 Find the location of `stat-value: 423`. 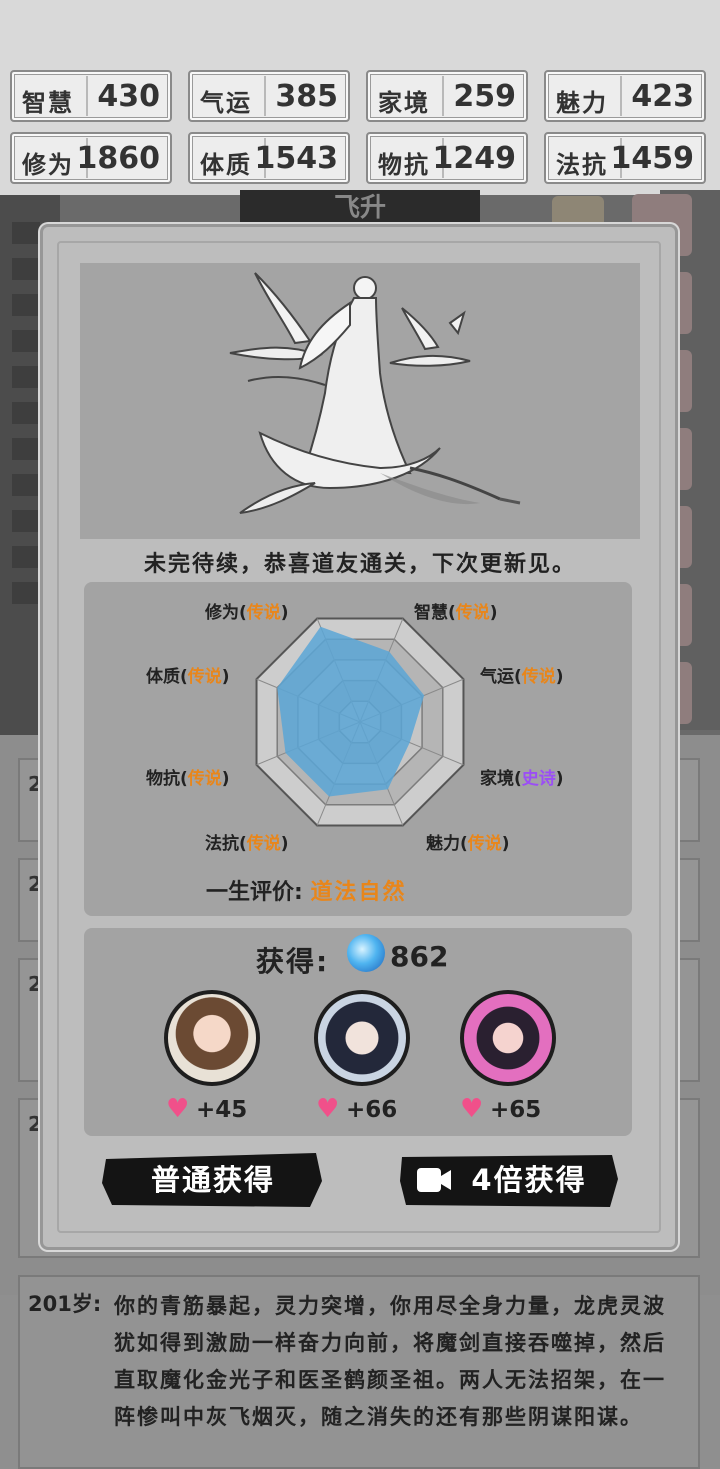

stat-value: 423 is located at coordinates (662, 96).